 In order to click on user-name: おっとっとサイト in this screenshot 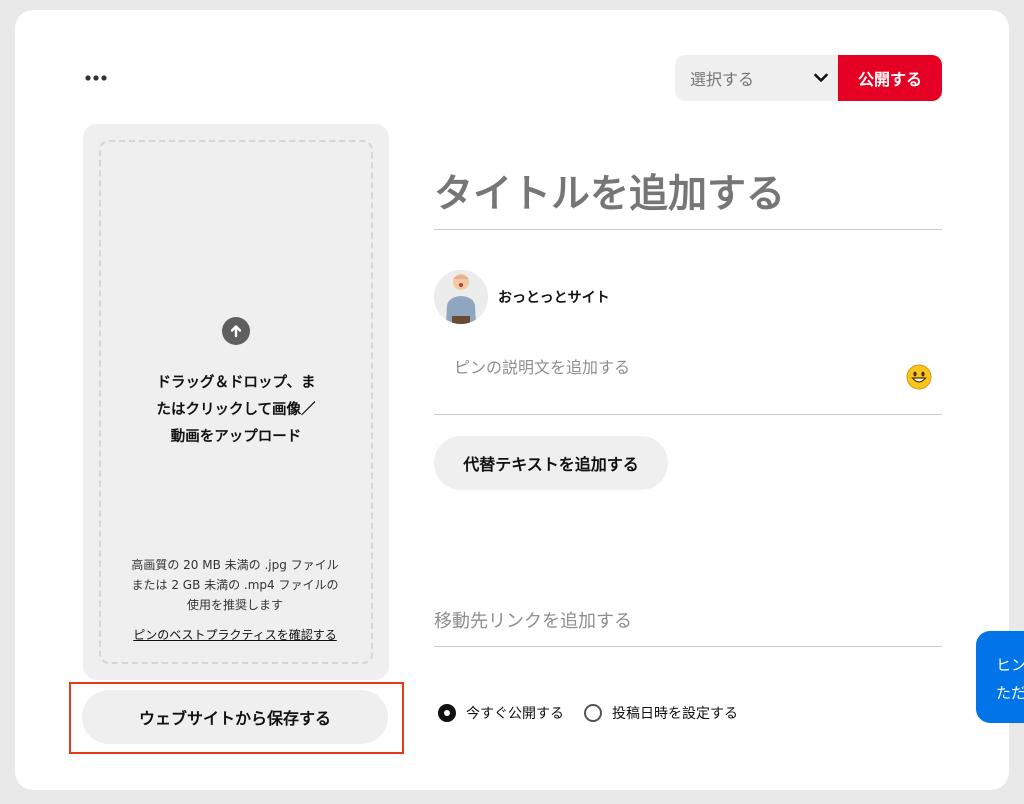, I will do `click(554, 298)`.